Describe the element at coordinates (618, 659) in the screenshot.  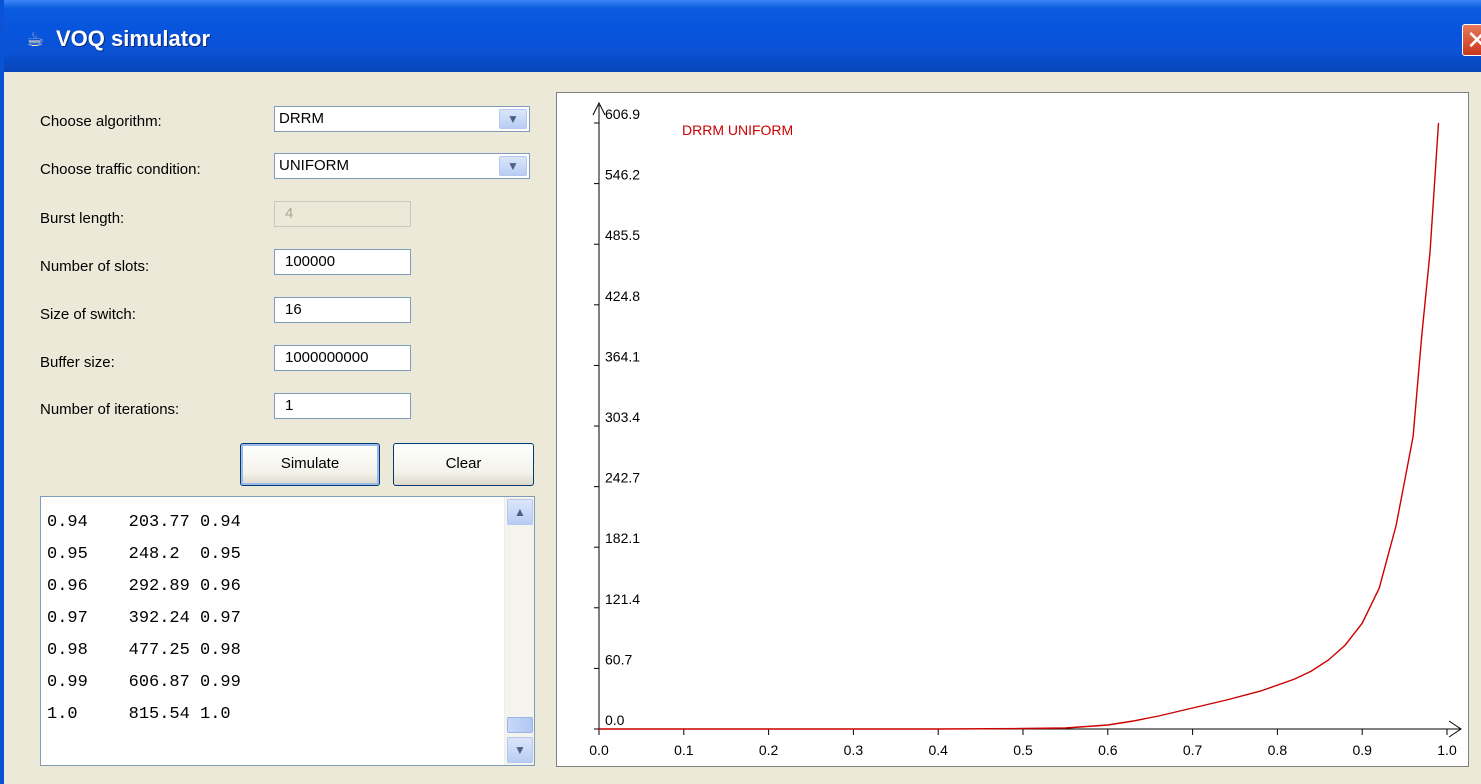
I see `y-tick-label: 60.7` at that location.